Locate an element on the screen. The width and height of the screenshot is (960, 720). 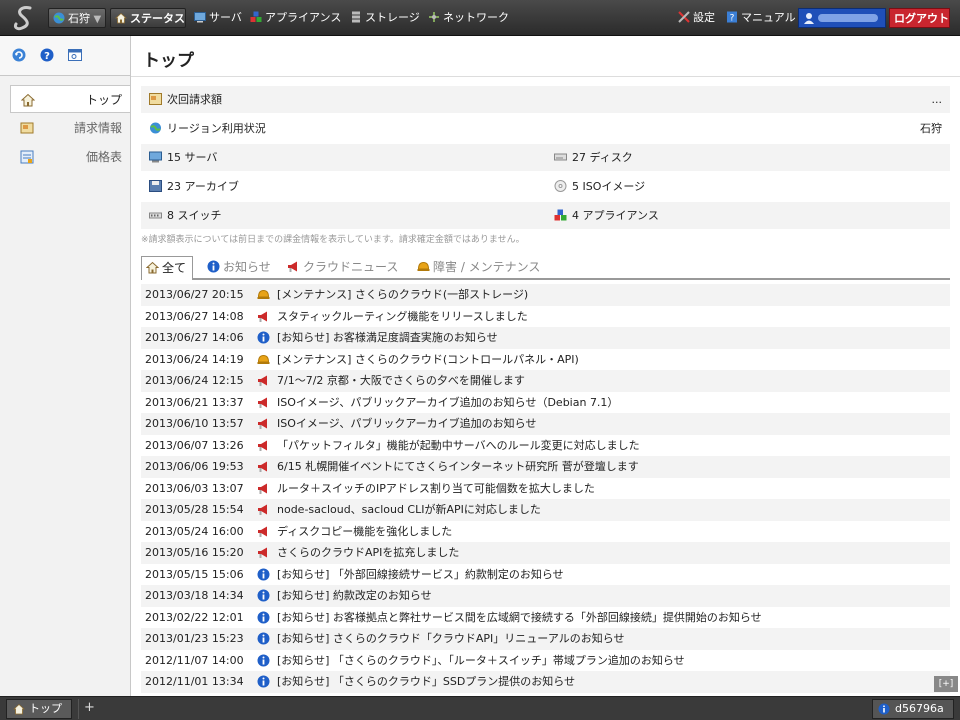
news-title: node-sacloud、sacloud CLIが新APIに対応しました is located at coordinates (409, 509).